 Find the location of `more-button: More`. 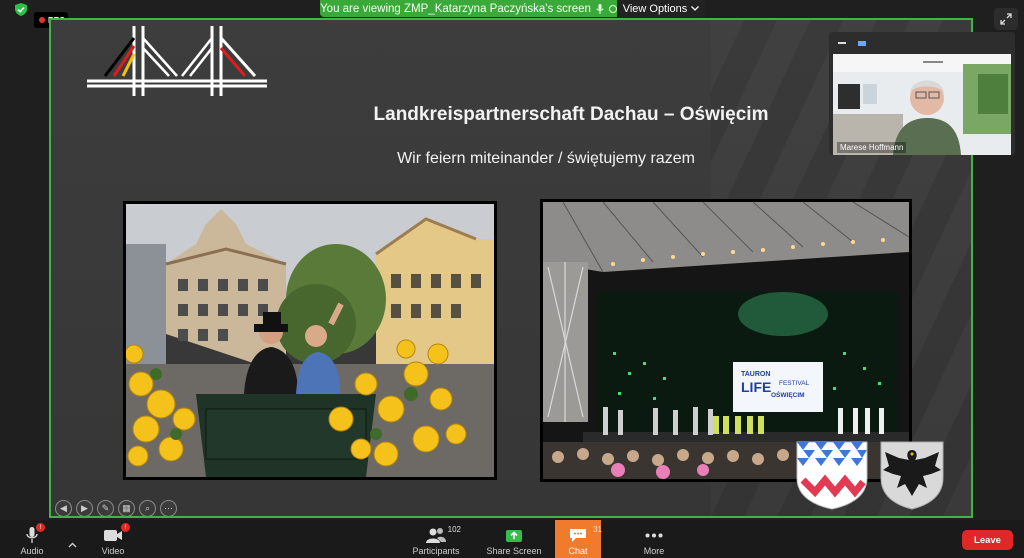

more-button: More is located at coordinates (654, 539).